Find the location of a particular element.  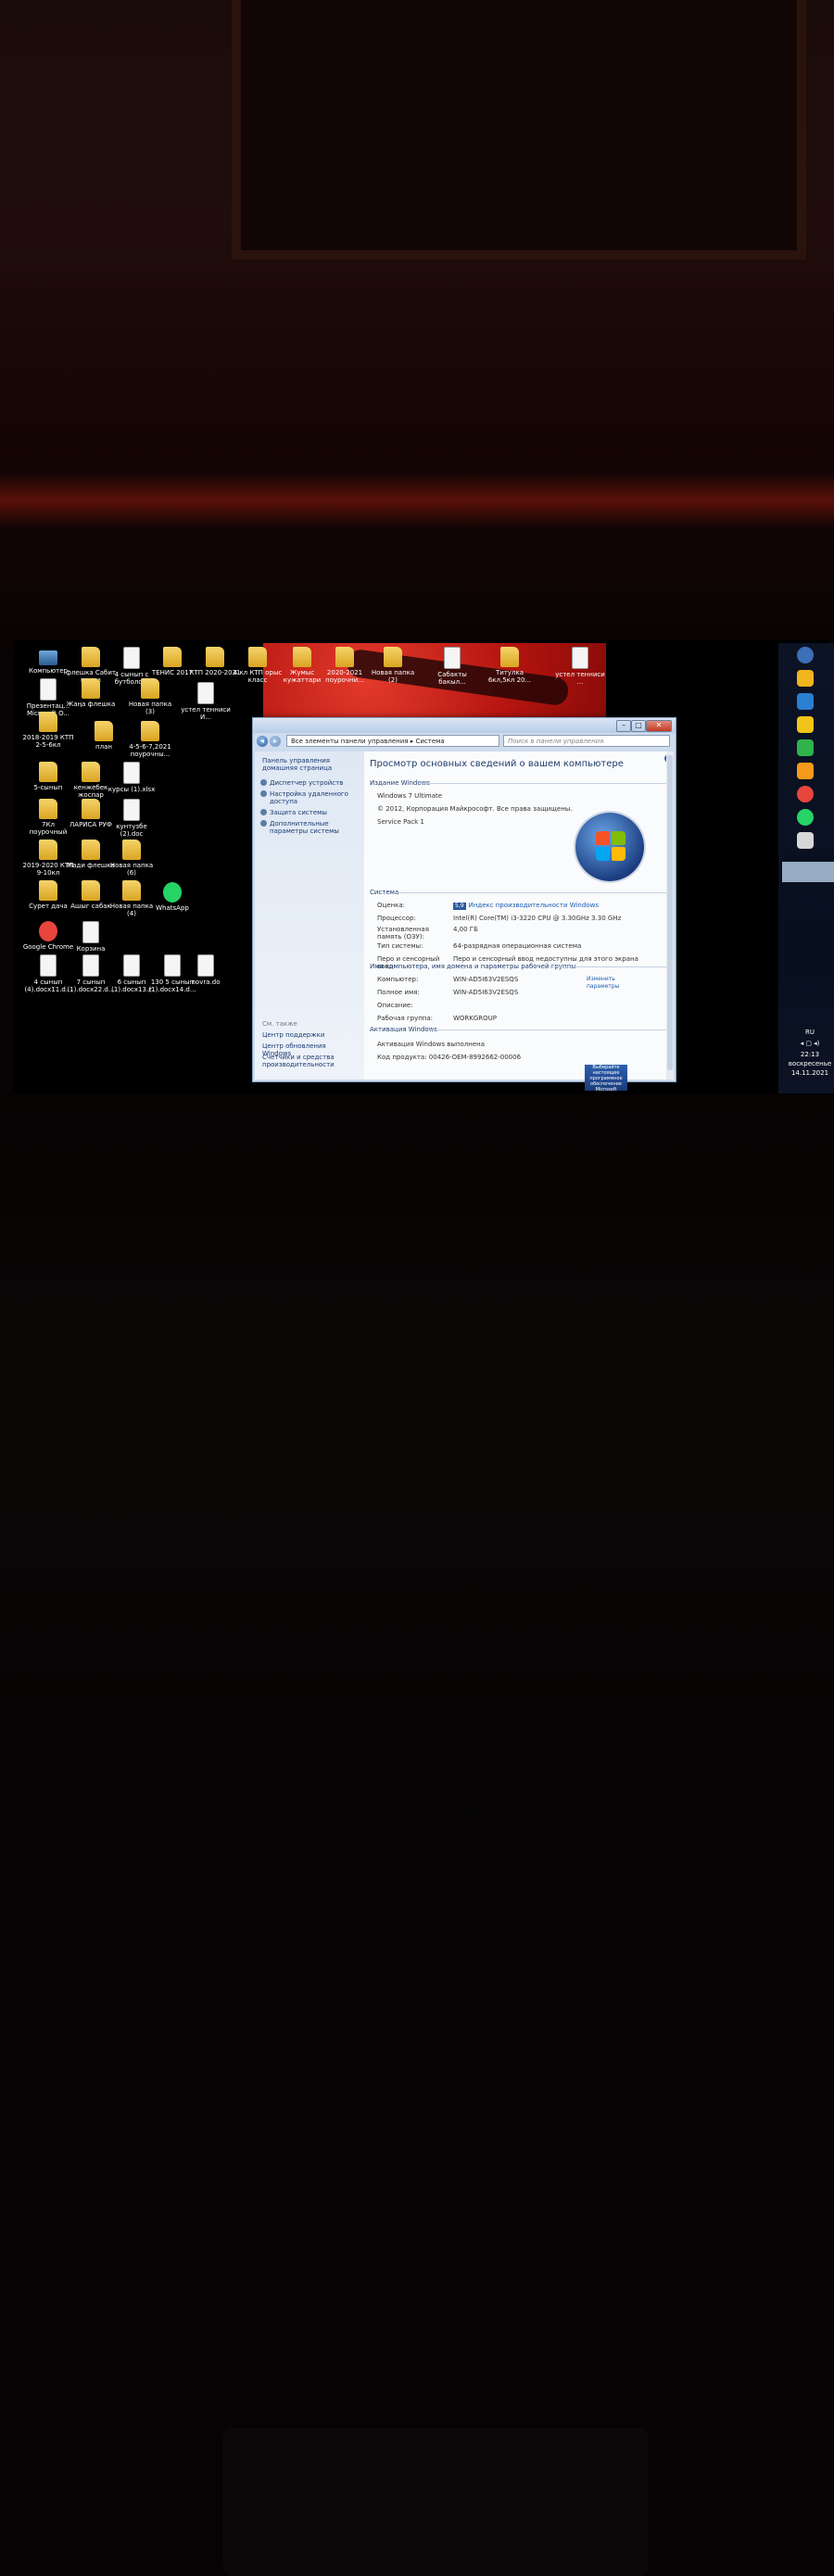

maximize-button: □ is located at coordinates (638, 726).